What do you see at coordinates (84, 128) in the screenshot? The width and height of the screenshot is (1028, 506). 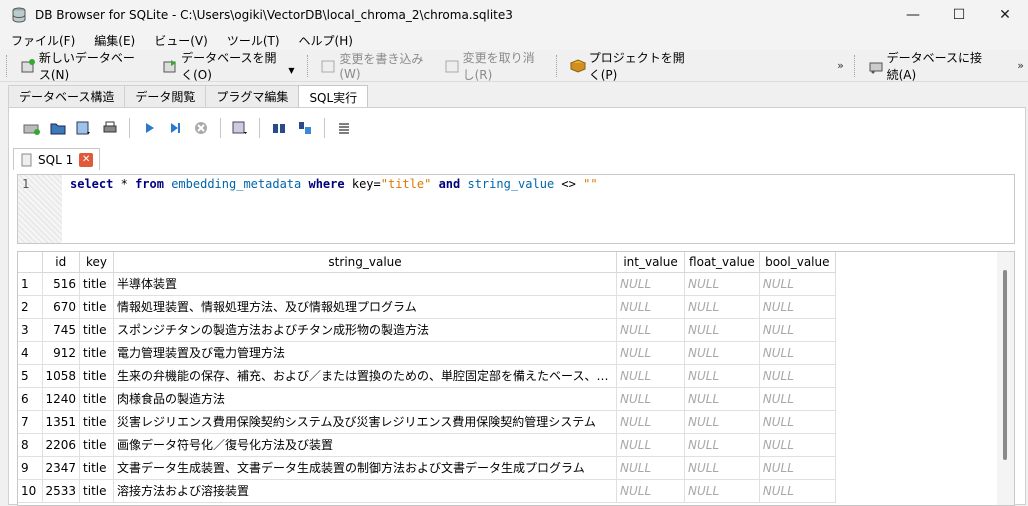 I see `save-sql-button` at bounding box center [84, 128].